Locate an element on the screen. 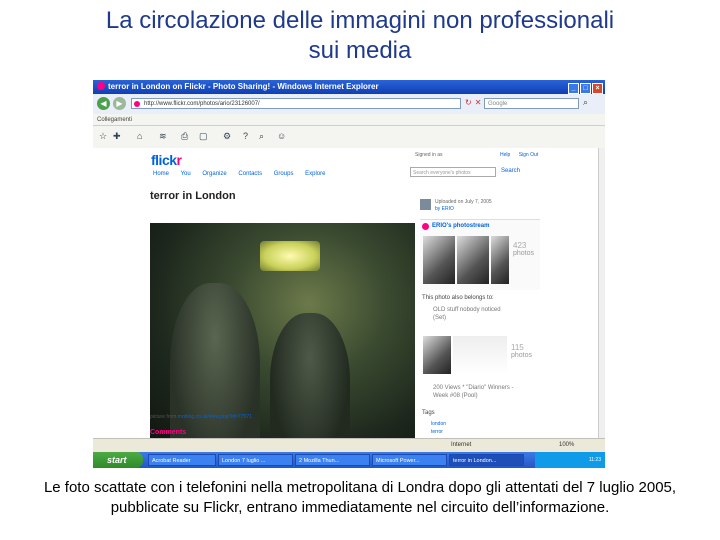 This screenshot has width=720, height=540. photostream-title: ERIO's photostream is located at coordinates (460, 226).